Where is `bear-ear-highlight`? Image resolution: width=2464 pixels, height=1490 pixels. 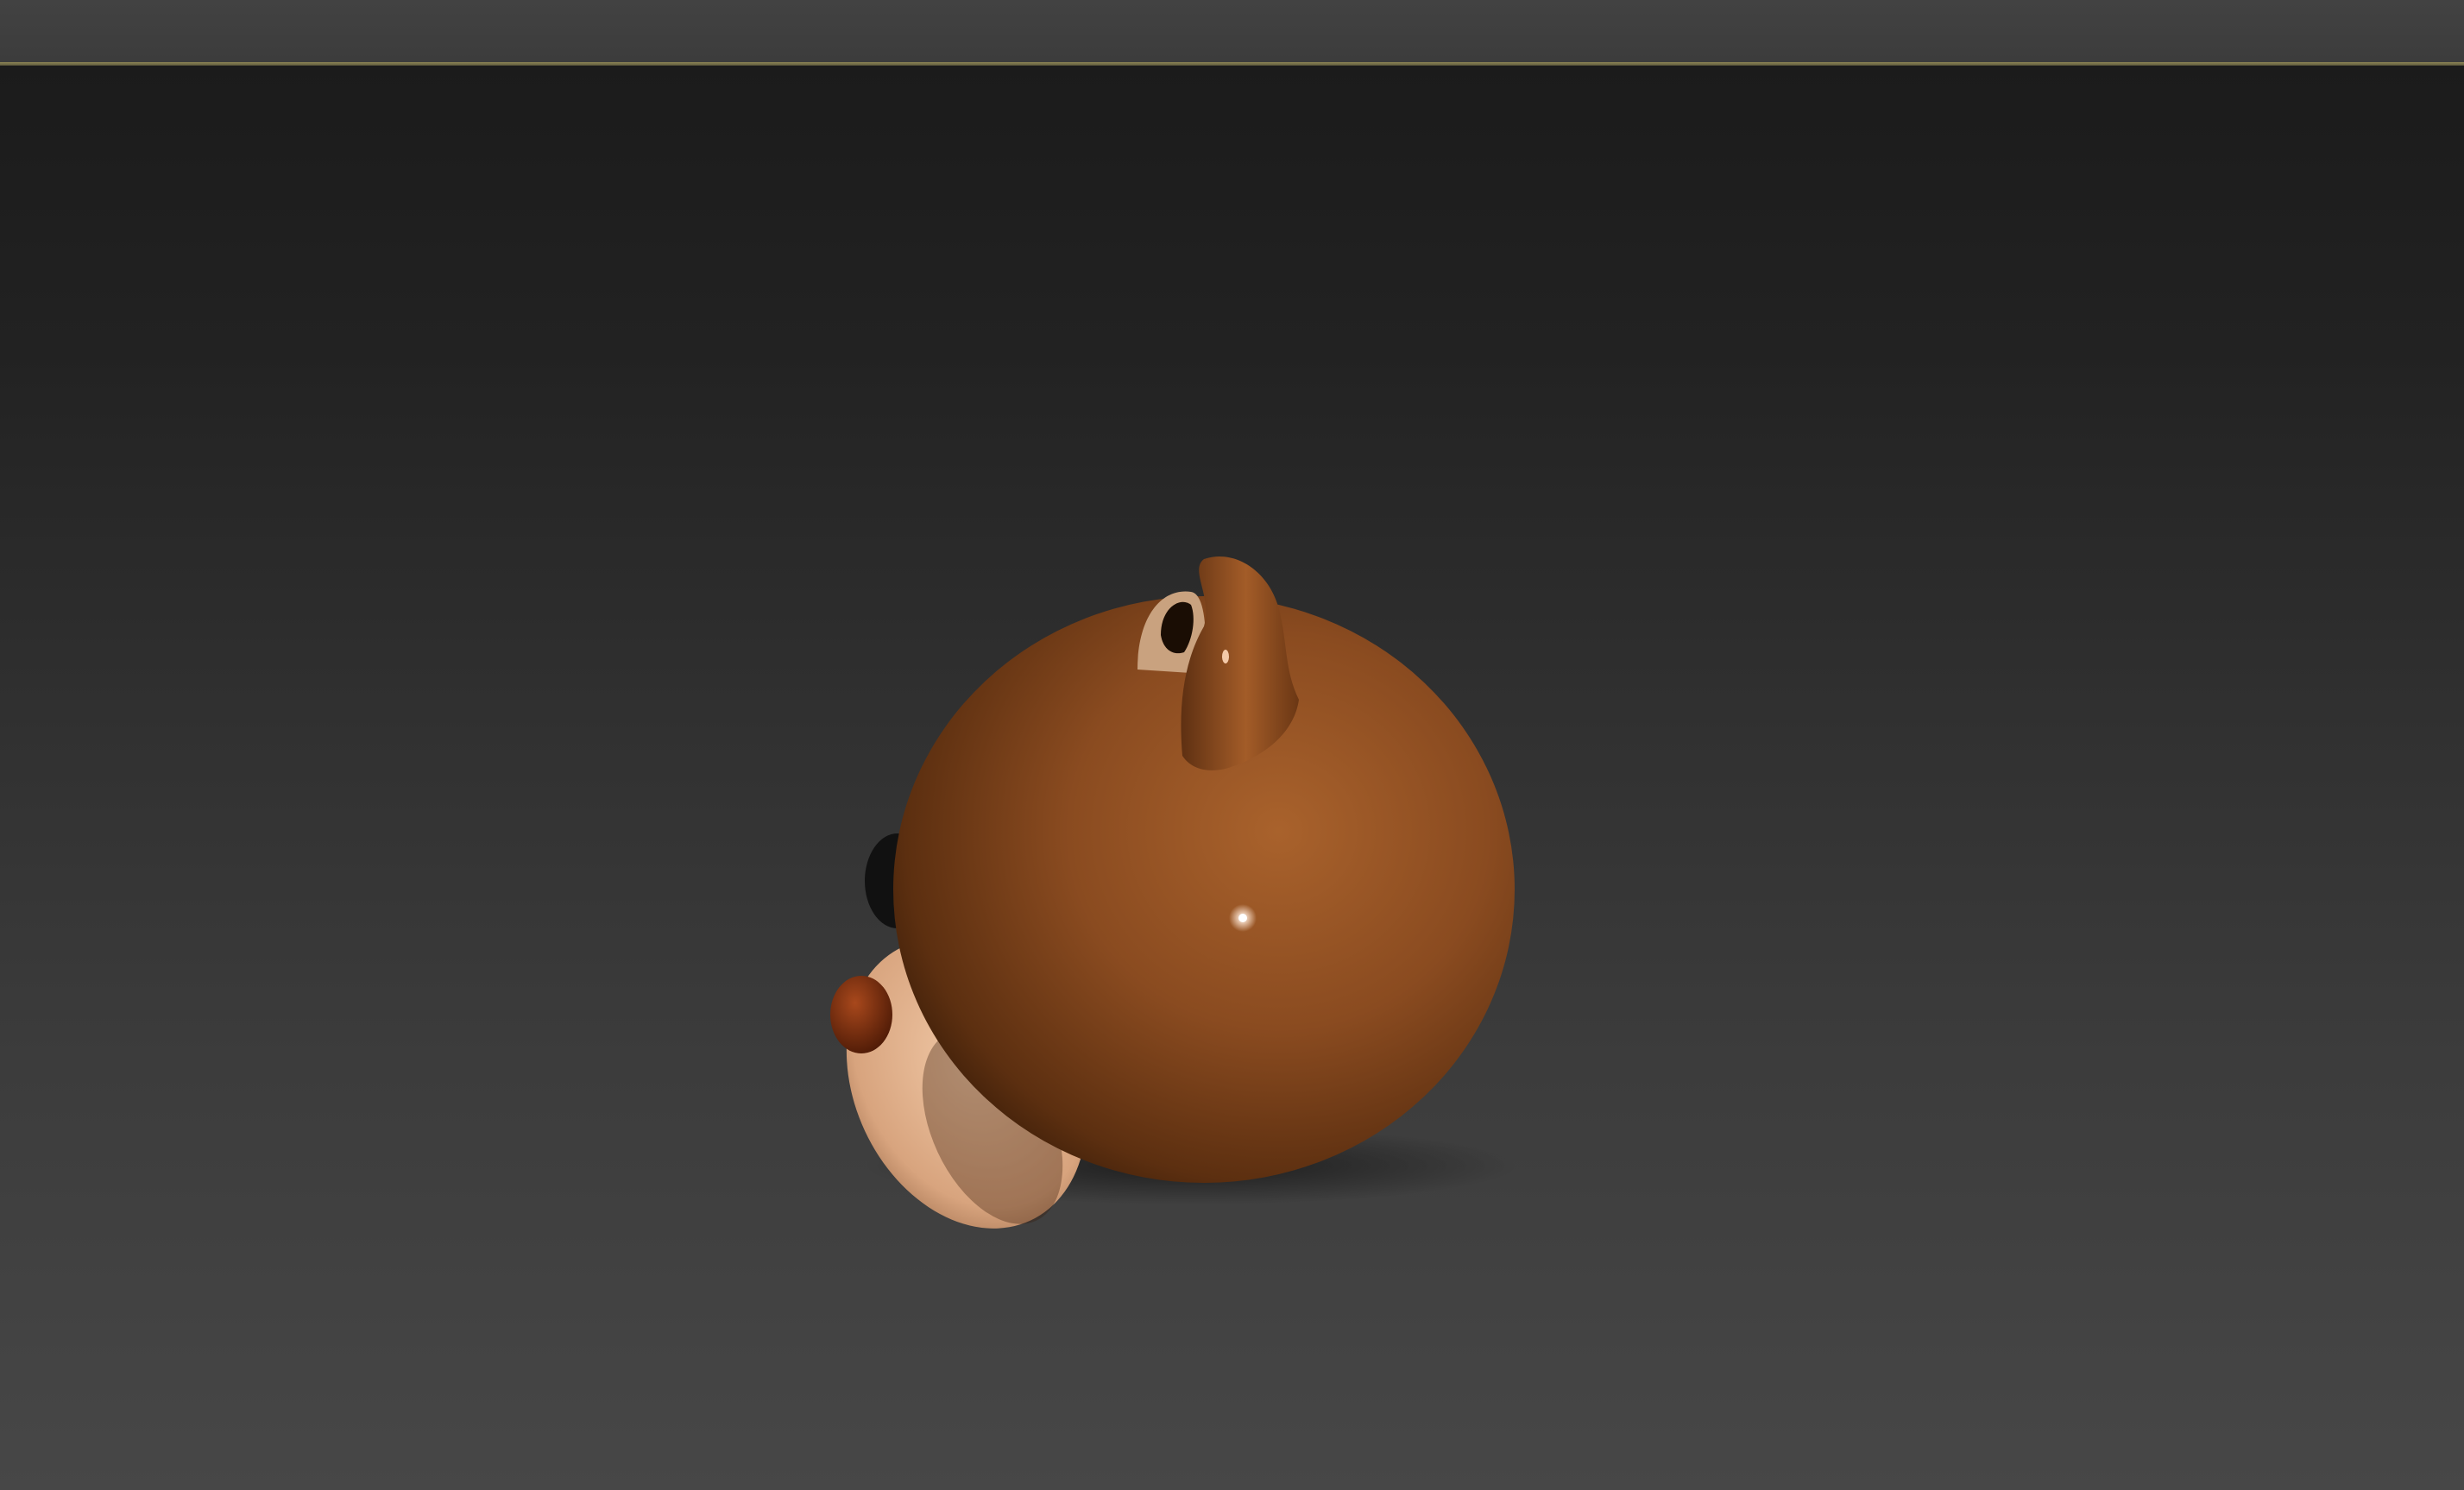
bear-ear-highlight is located at coordinates (1225, 656).